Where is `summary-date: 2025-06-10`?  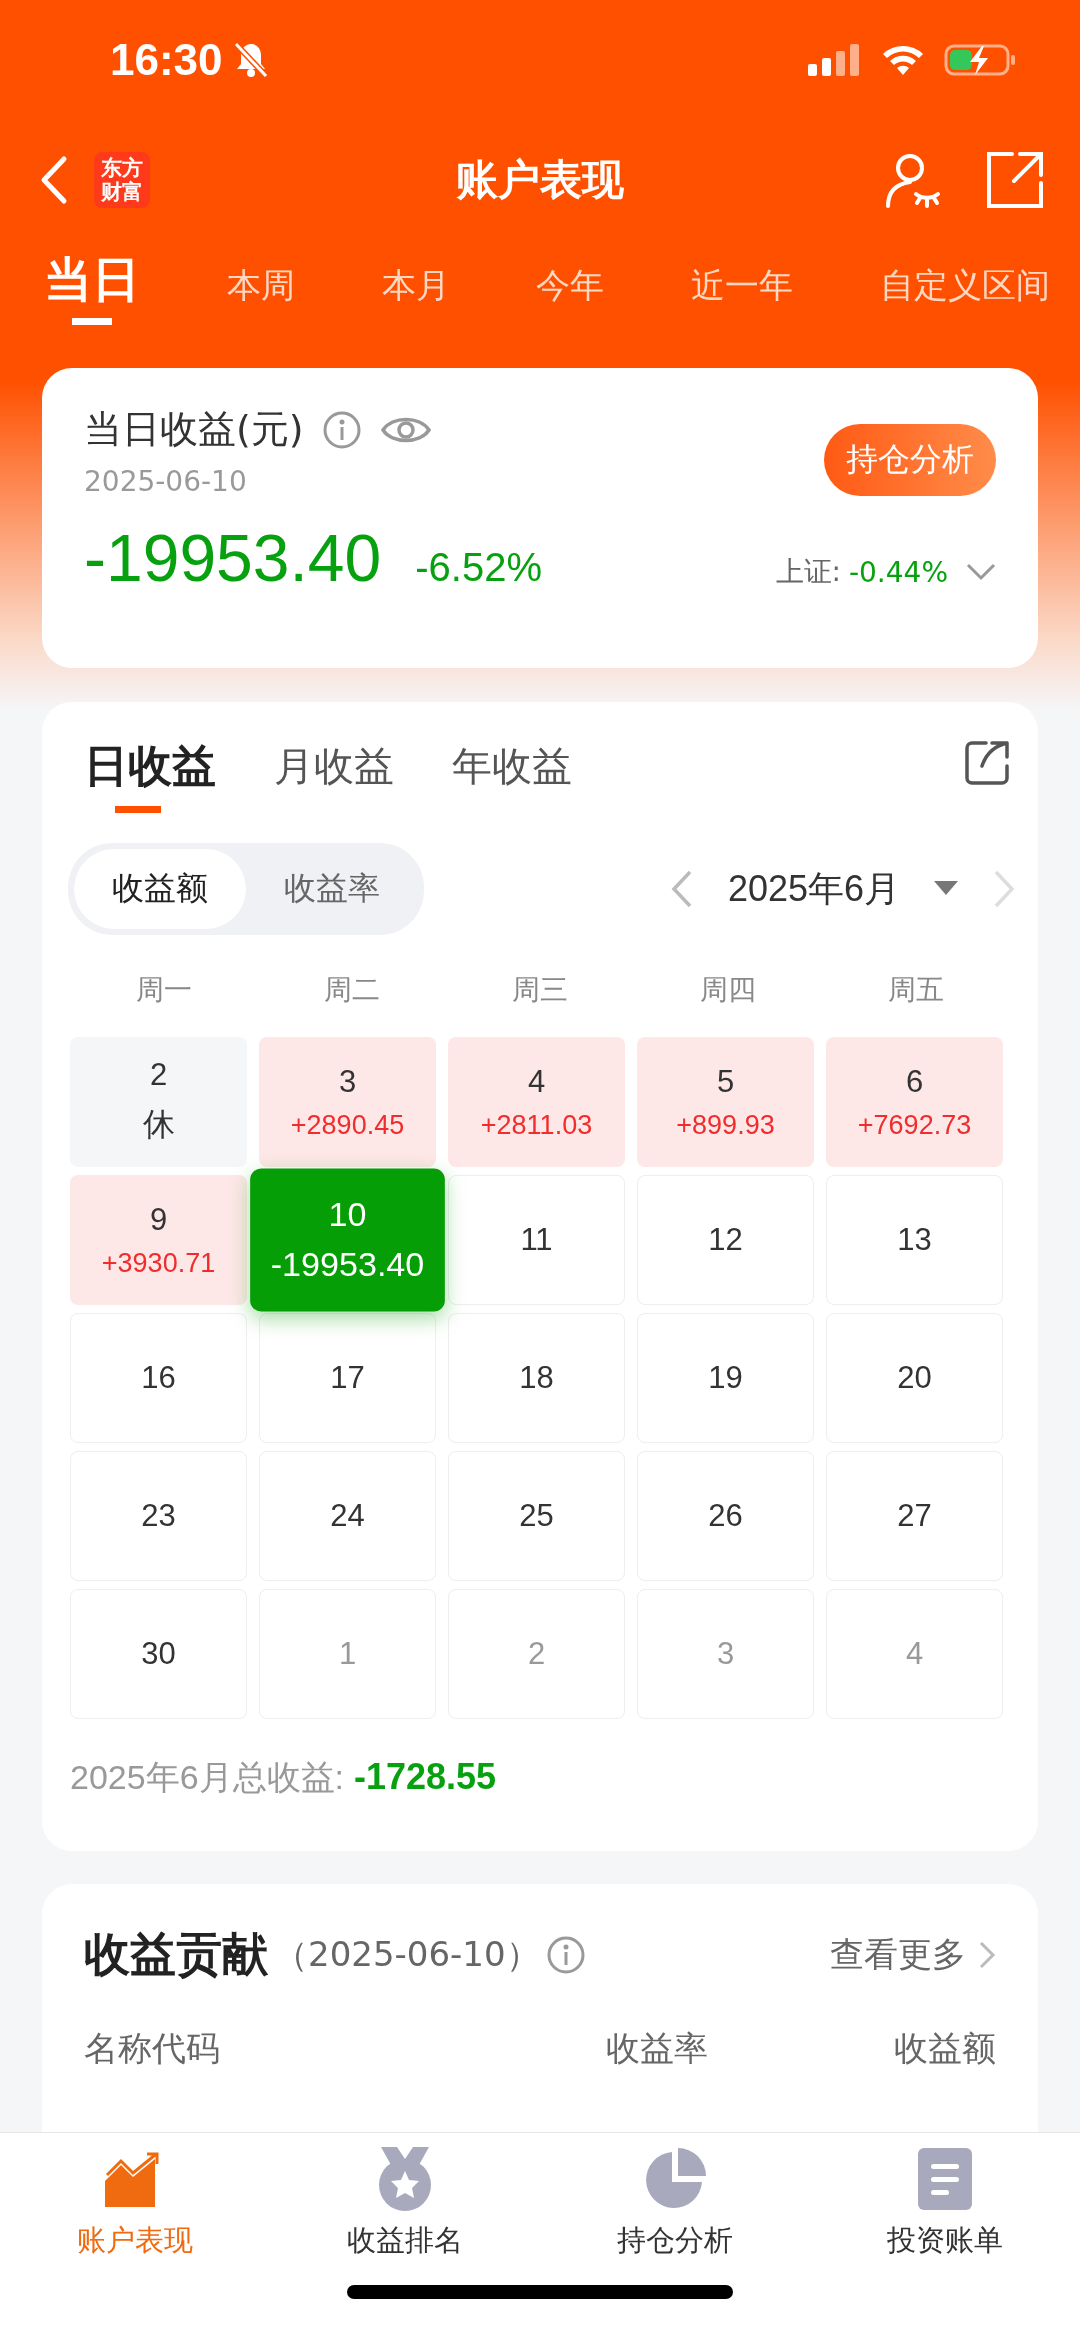
summary-date: 2025-06-10 is located at coordinates (166, 481).